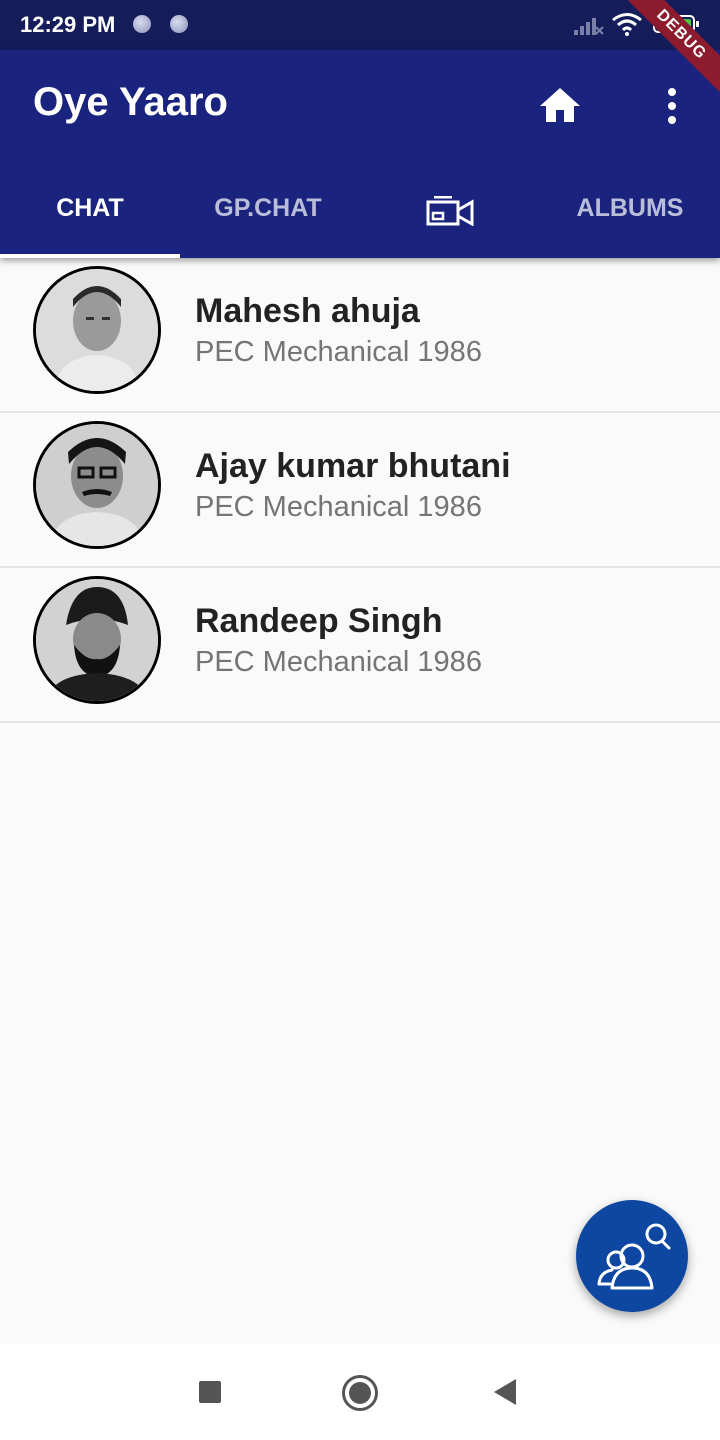 This screenshot has width=720, height=1440. I want to click on signal-icon, so click(589, 26).